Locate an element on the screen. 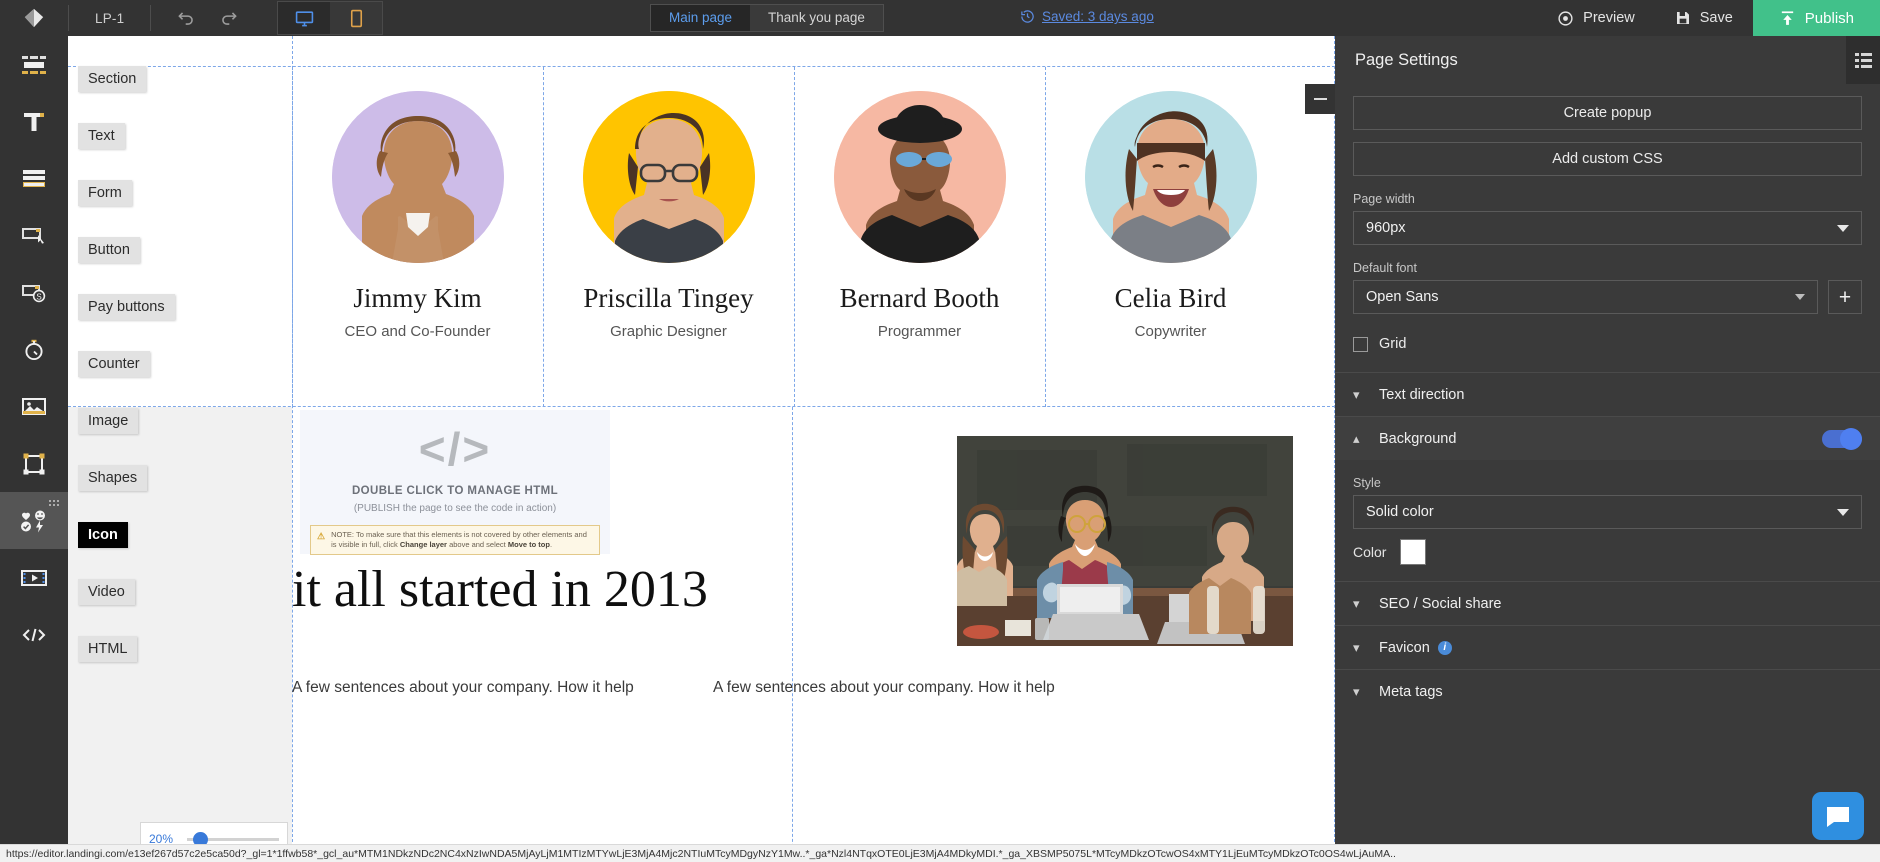  chat-bubble-icon is located at coordinates (1838, 817).